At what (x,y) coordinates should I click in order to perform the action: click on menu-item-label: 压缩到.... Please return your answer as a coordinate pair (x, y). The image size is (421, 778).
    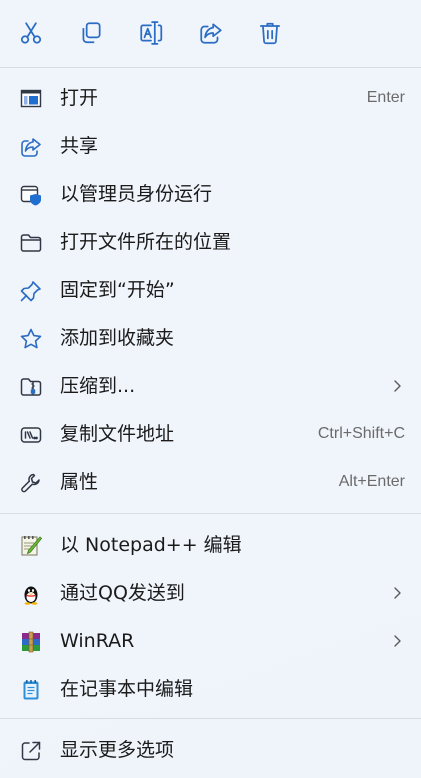
    Looking at the image, I should click on (98, 386).